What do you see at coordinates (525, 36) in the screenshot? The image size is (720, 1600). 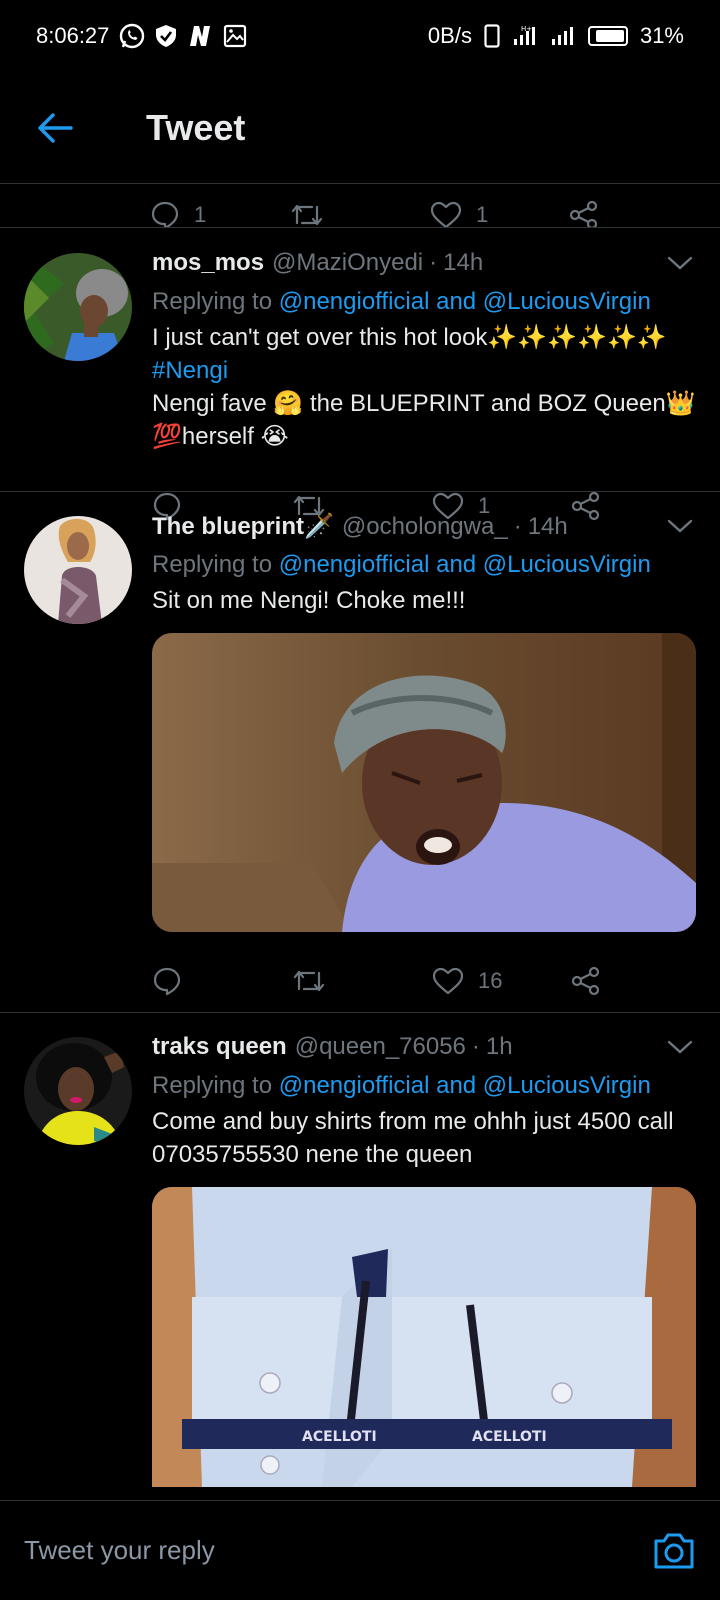 I see `signal-1-icon: H+` at bounding box center [525, 36].